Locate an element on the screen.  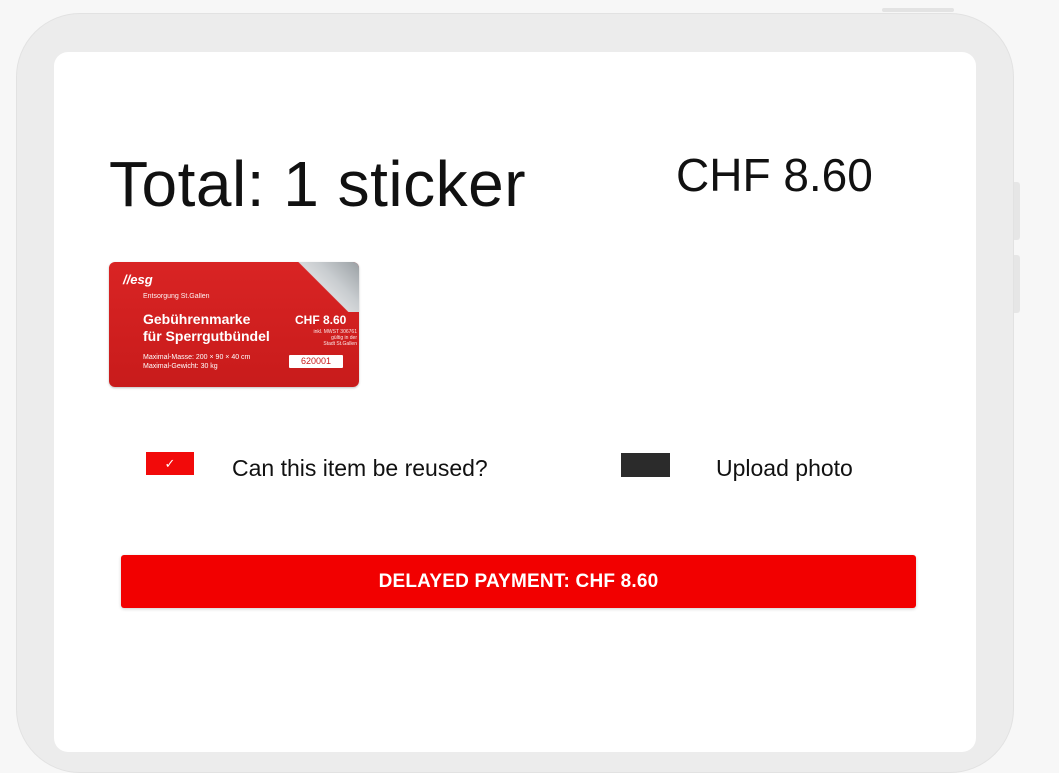
delayed-payment-button: DELAYED PAYMENT: CHF 8.60 is located at coordinates (518, 581).